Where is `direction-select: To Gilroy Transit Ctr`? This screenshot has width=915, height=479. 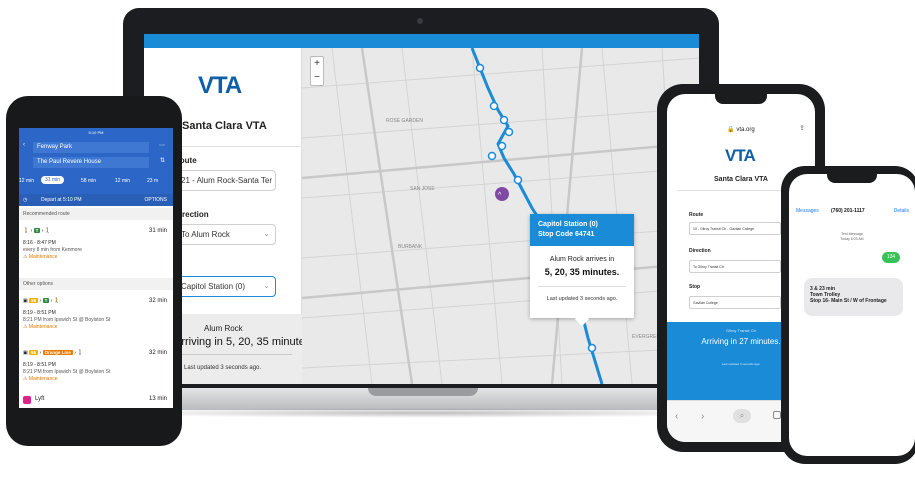
direction-select: To Gilroy Transit Ctr is located at coordinates (735, 266).